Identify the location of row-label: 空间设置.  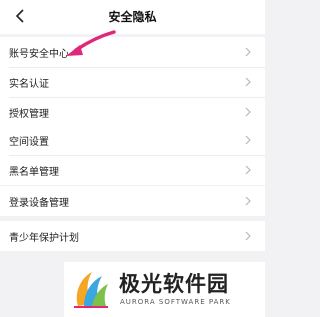
(29, 142).